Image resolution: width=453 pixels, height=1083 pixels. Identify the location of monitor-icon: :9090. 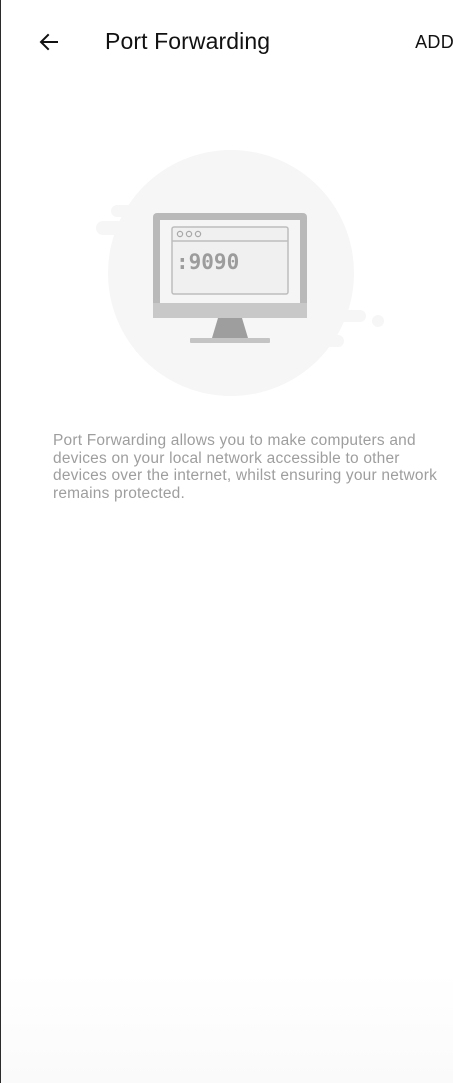
(240, 273).